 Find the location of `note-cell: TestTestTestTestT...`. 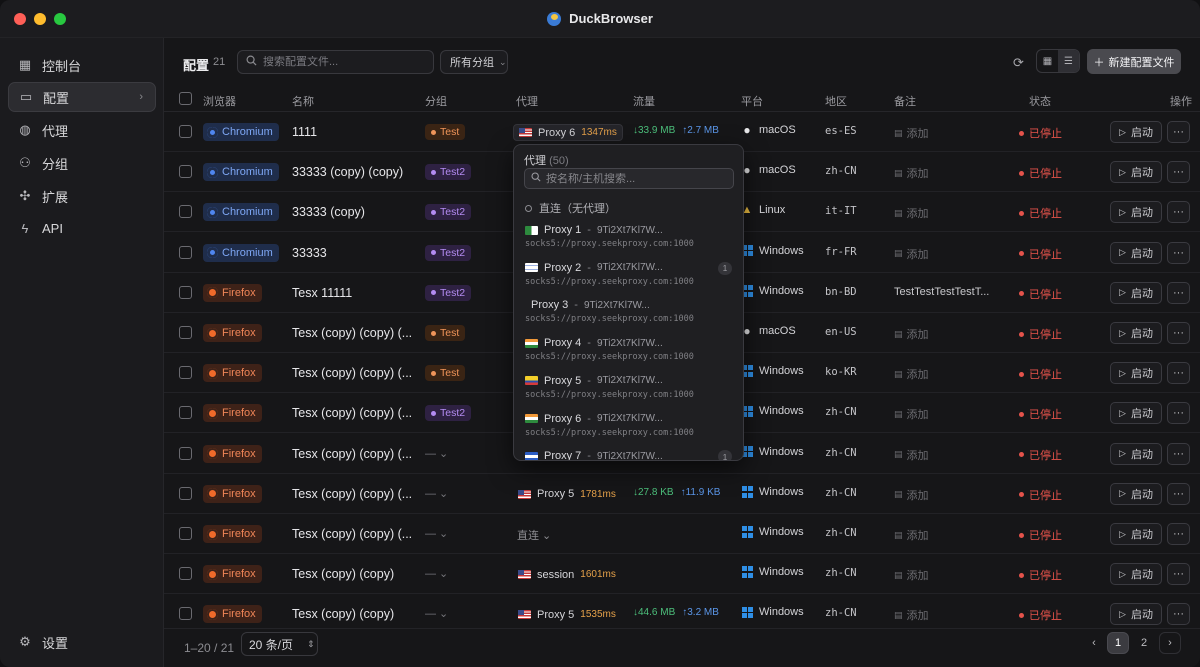

note-cell: TestTestTestTestT... is located at coordinates (941, 292).